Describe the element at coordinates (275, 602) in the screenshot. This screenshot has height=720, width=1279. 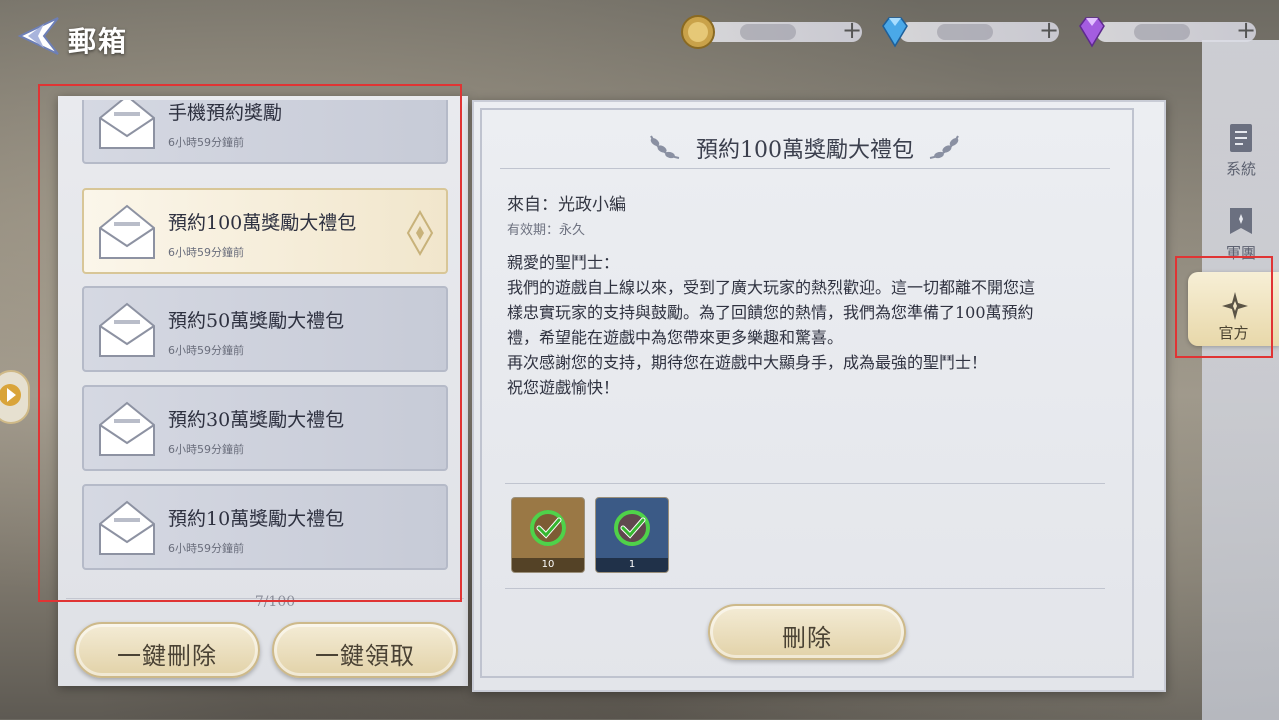
I see `mail-count: 7/100` at that location.